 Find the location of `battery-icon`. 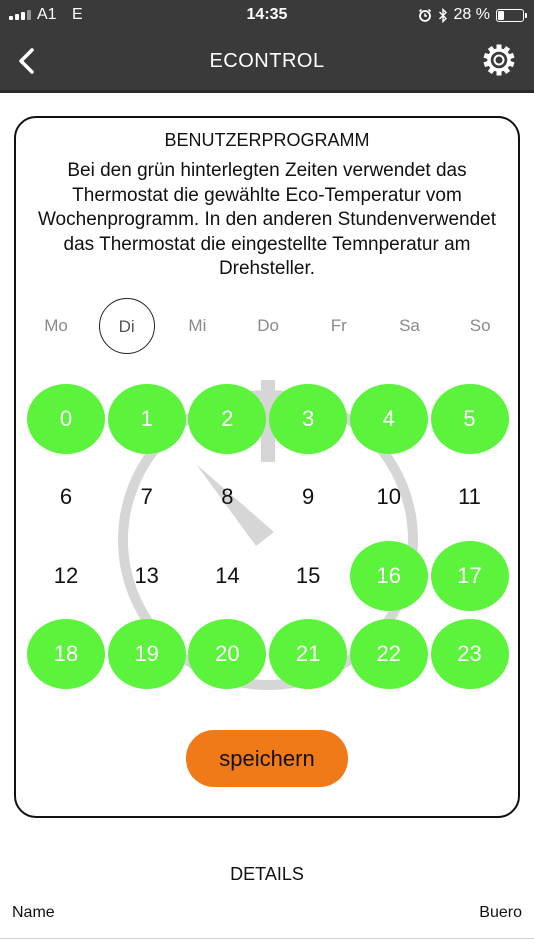

battery-icon is located at coordinates (511, 15).